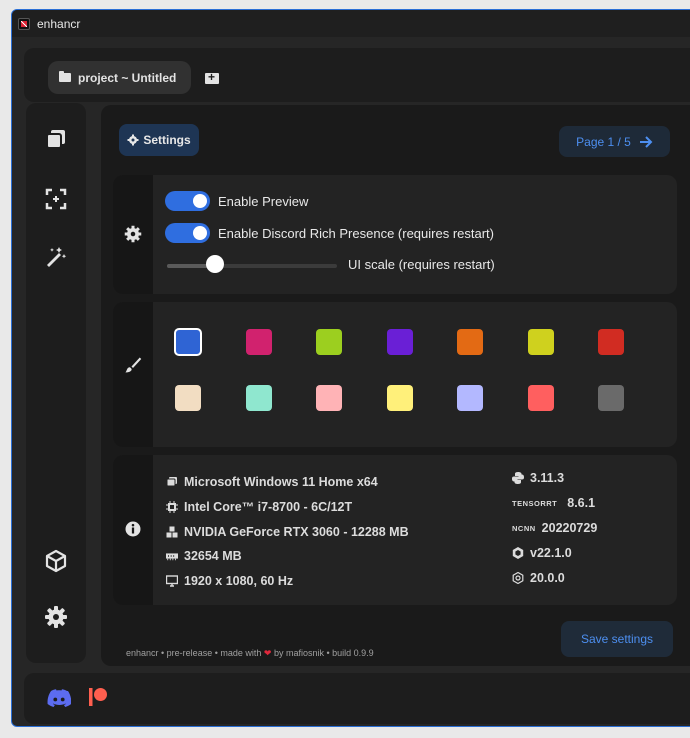 This screenshot has height=738, width=690. Describe the element at coordinates (172, 507) in the screenshot. I see `cpu-icon` at that location.